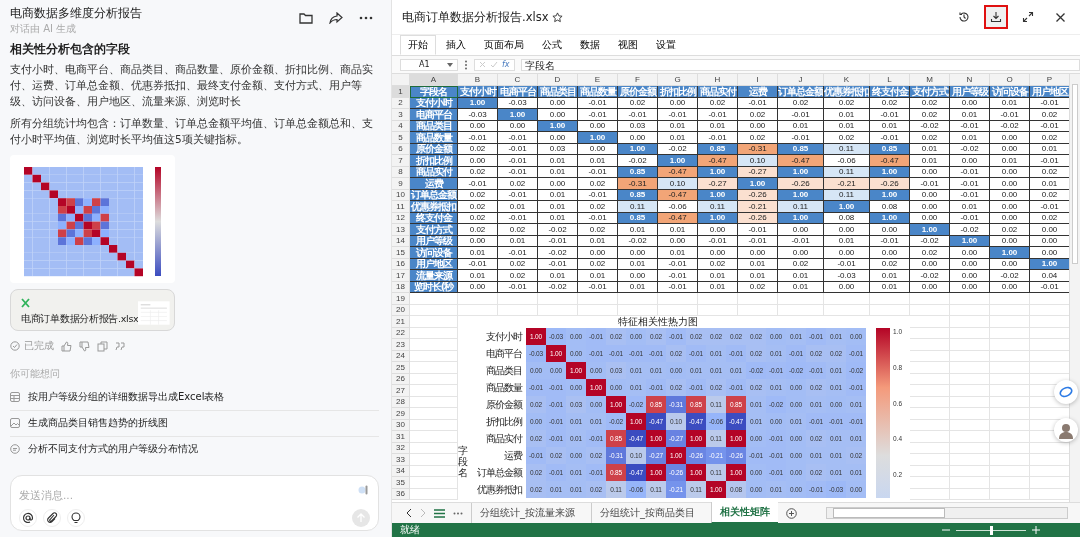 This screenshot has width=1080, height=537. I want to click on row-number: 9, so click(401, 184).